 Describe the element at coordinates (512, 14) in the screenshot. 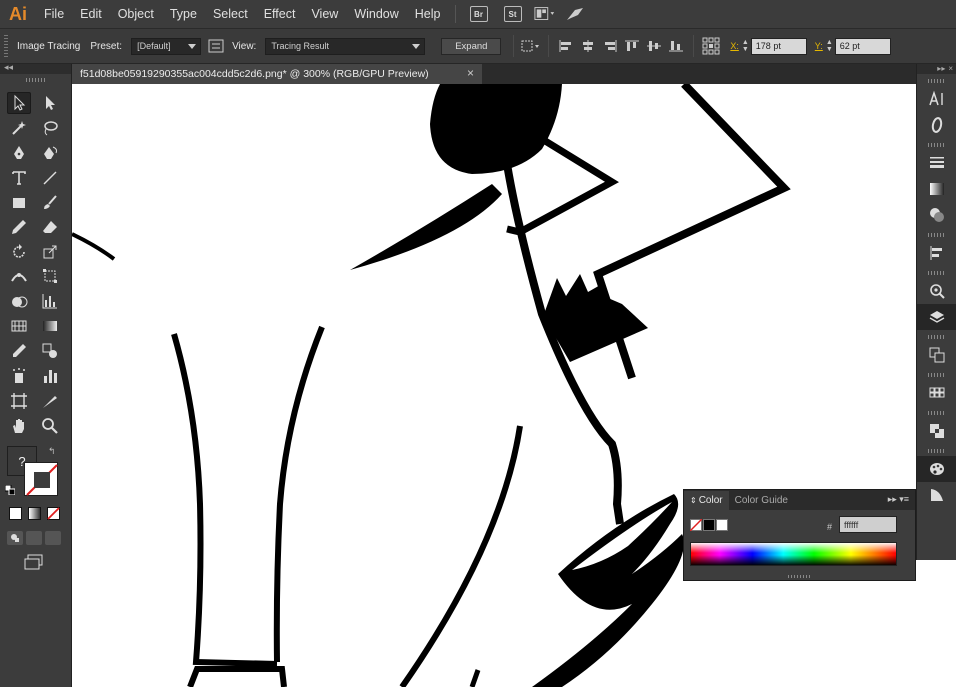

I see `stock-button: St` at that location.